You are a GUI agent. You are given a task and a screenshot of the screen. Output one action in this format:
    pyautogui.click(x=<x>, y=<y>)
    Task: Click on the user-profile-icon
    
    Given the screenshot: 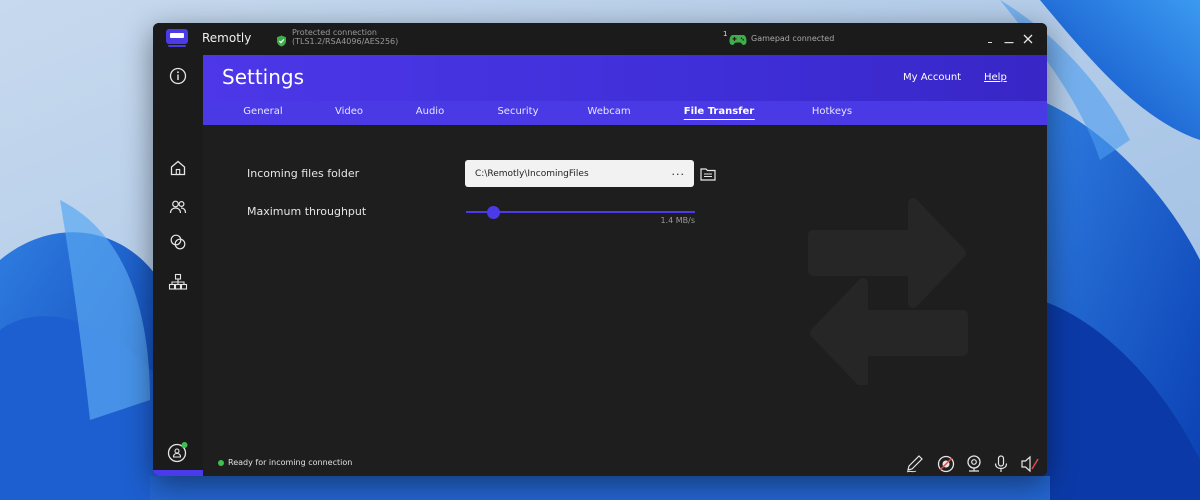 What is the action you would take?
    pyautogui.click(x=177, y=452)
    